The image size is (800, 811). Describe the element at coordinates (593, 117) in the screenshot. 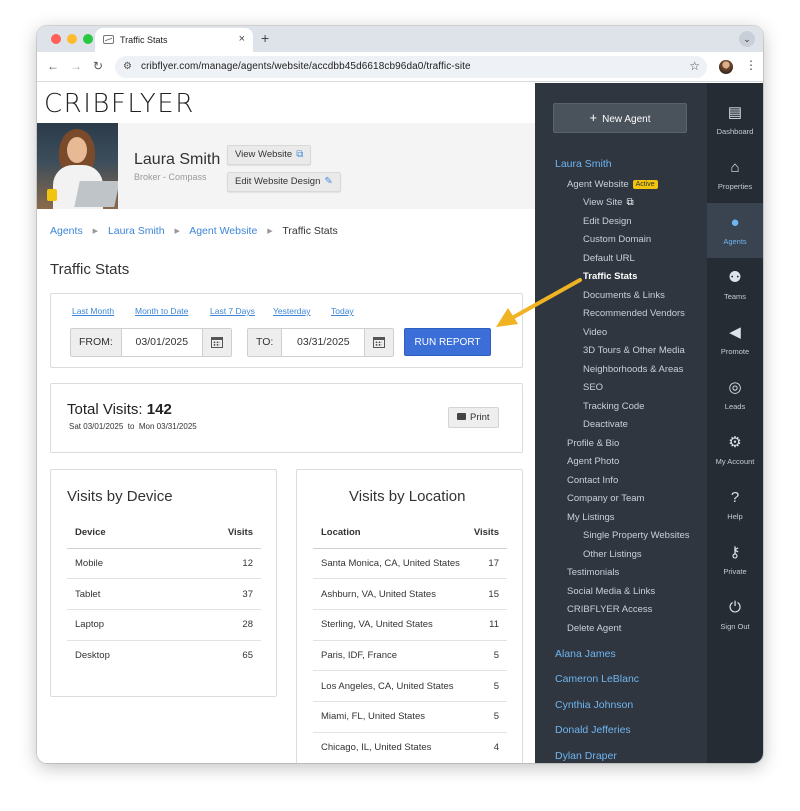

I see `plus-icon: +` at that location.